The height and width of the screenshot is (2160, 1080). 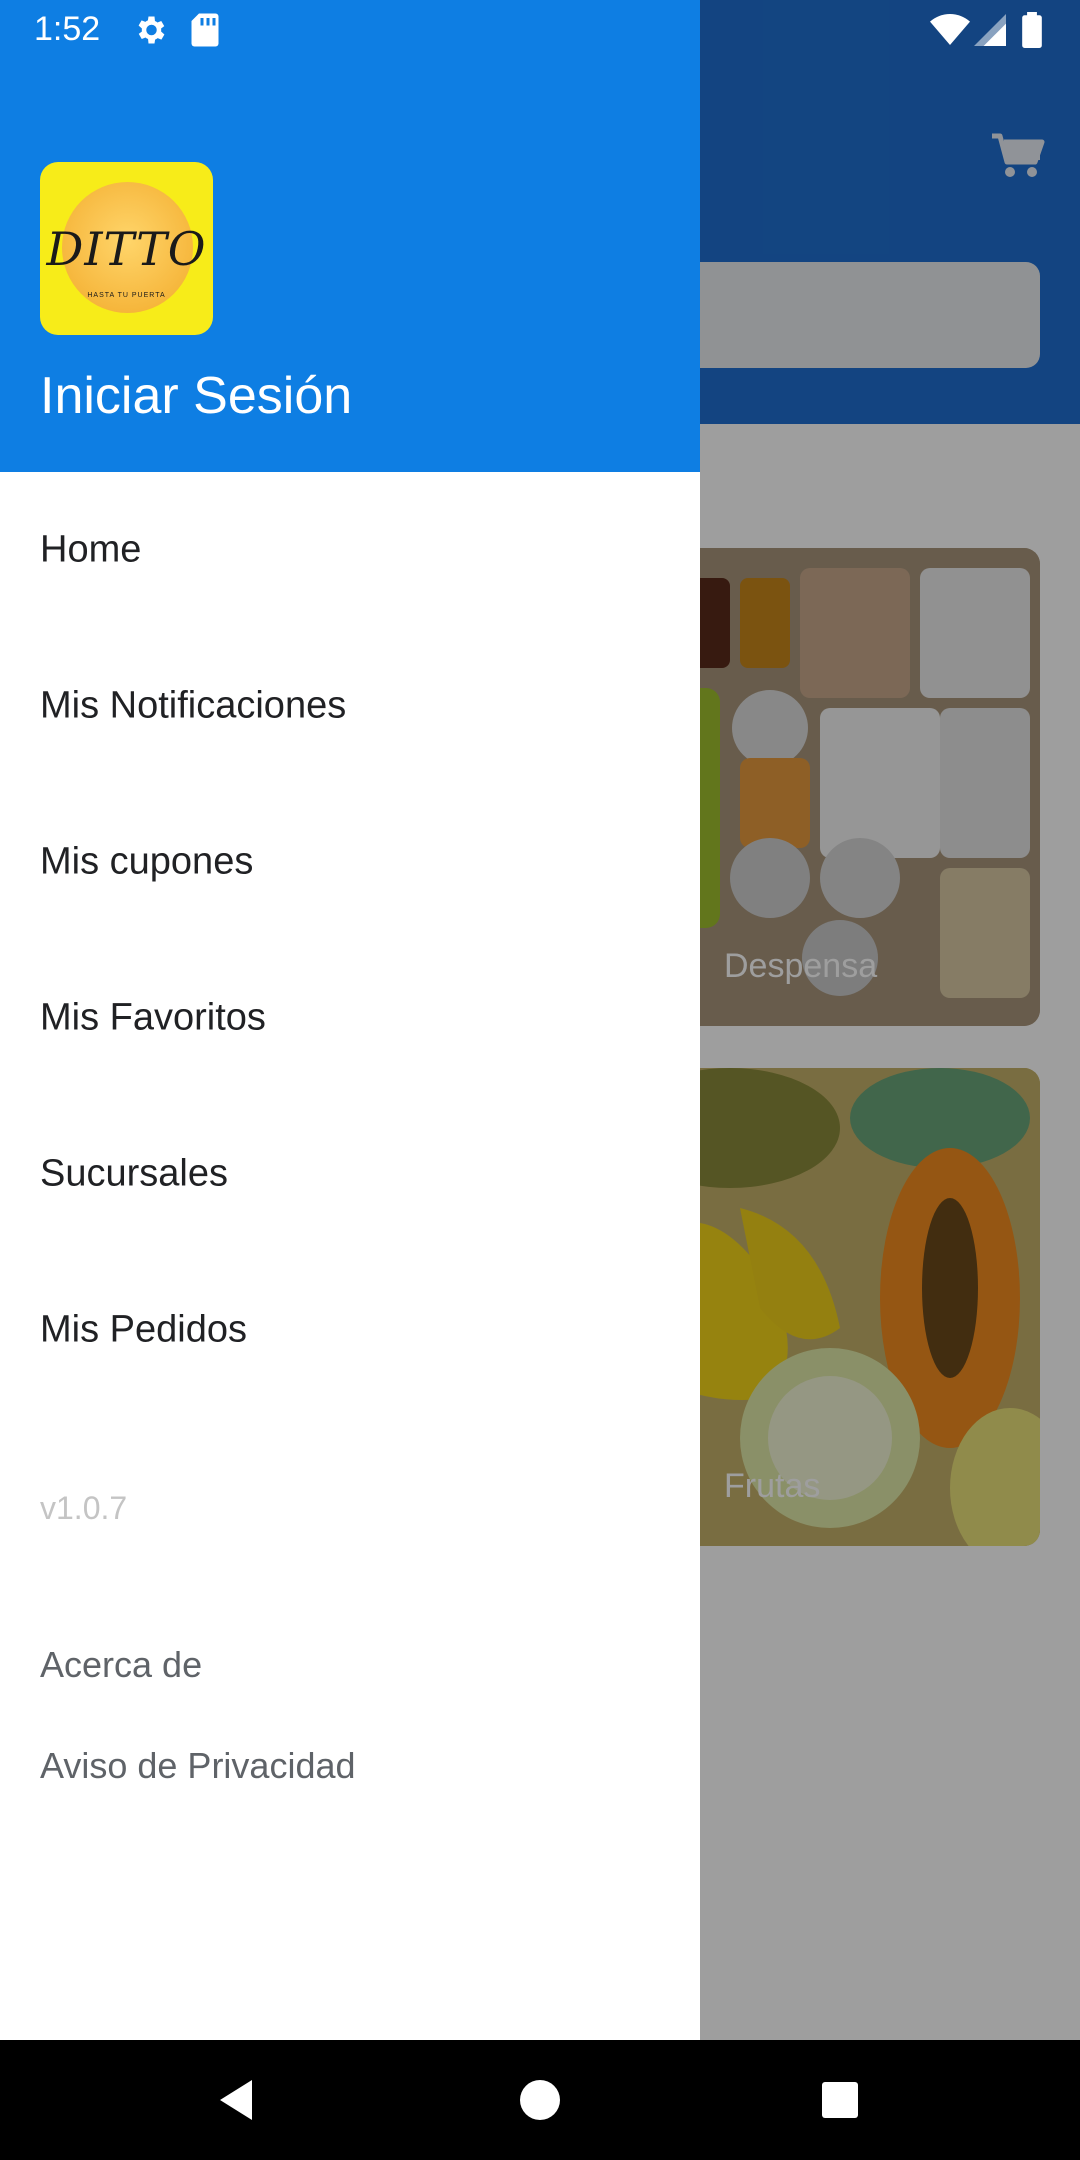 What do you see at coordinates (350, 1330) in the screenshot?
I see `menu-item-pedidos: Mis Pedidos` at bounding box center [350, 1330].